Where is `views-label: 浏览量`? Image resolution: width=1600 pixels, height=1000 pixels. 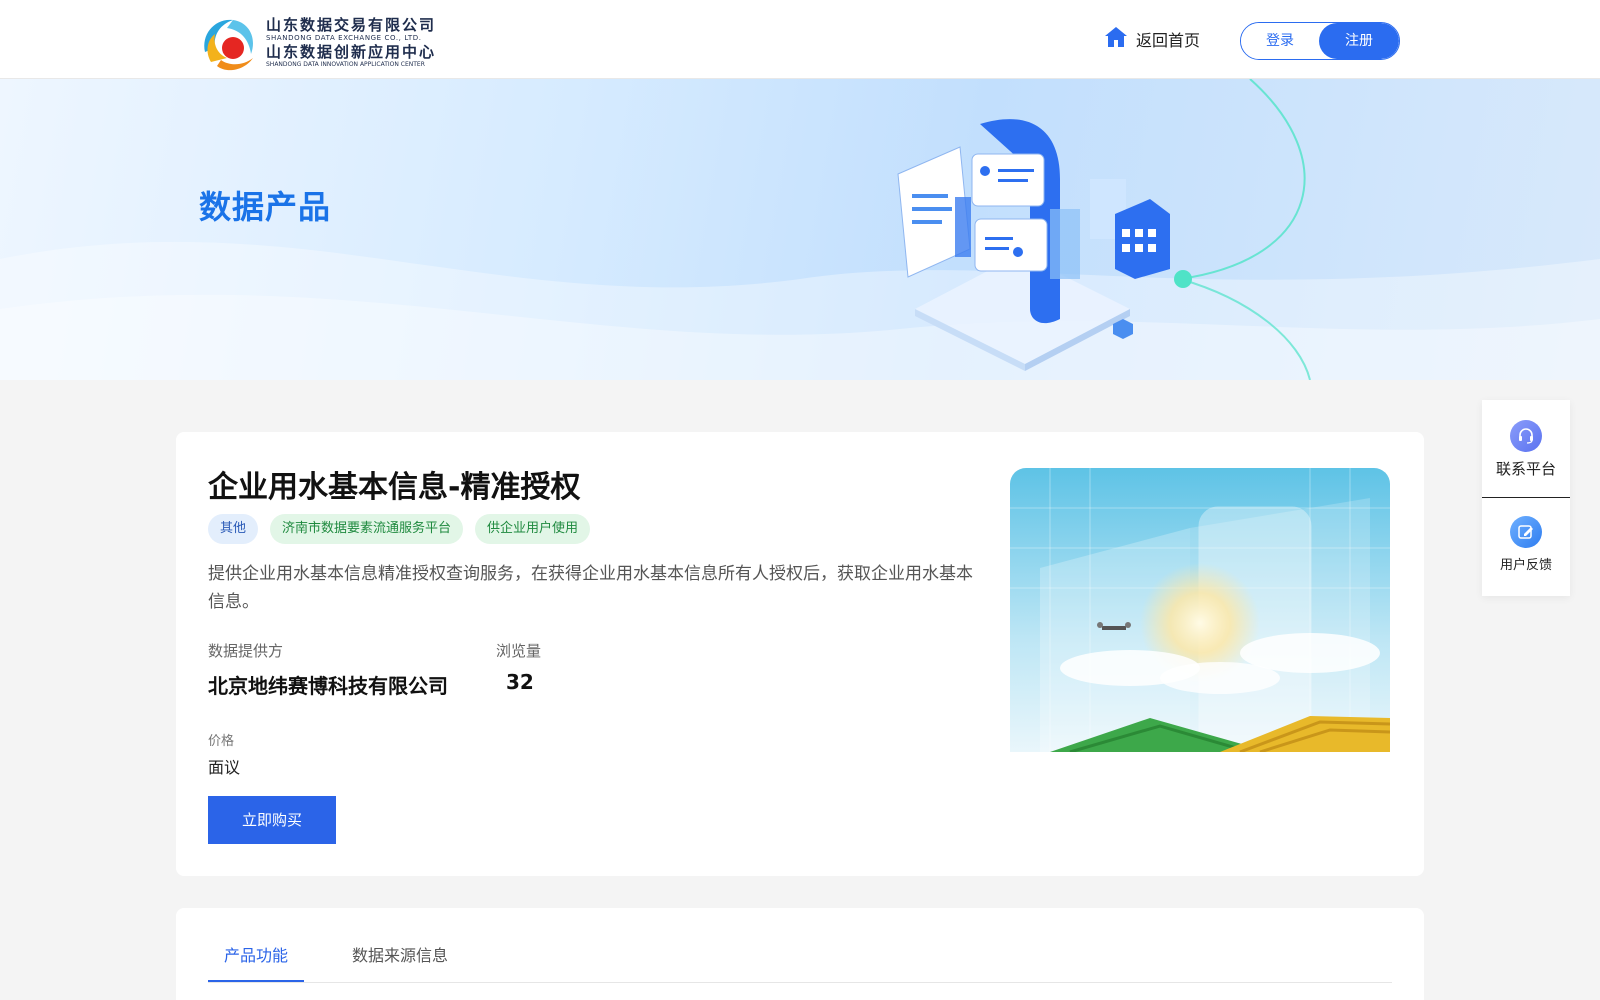
views-label: 浏览量 is located at coordinates (519, 651).